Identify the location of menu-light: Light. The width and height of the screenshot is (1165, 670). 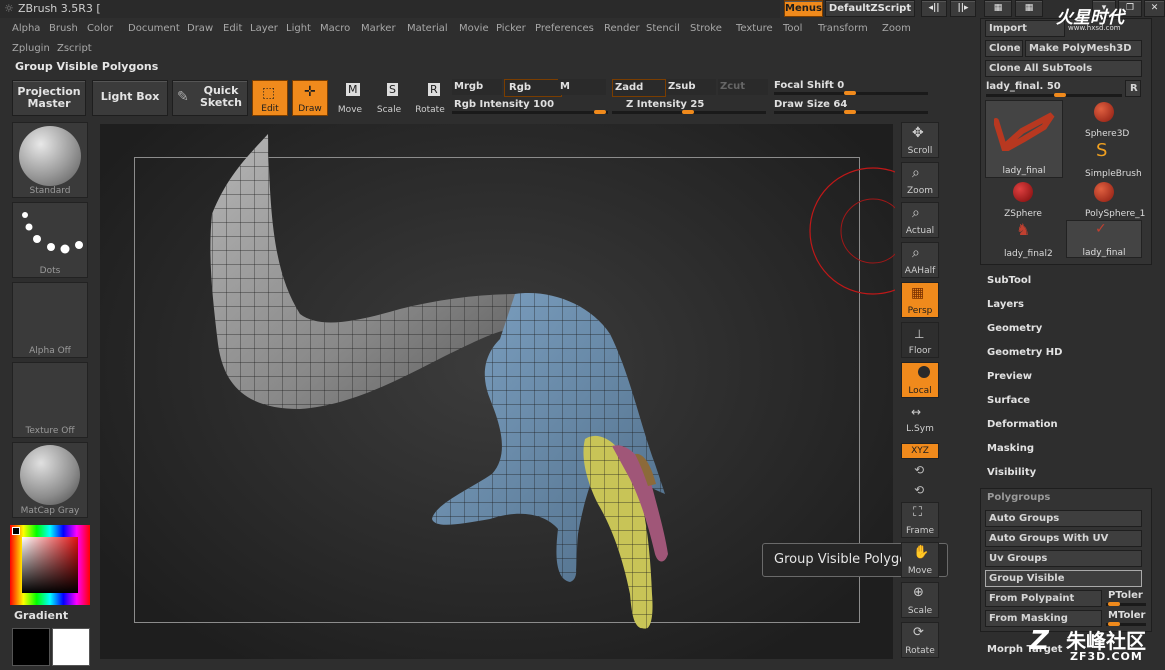
(298, 29).